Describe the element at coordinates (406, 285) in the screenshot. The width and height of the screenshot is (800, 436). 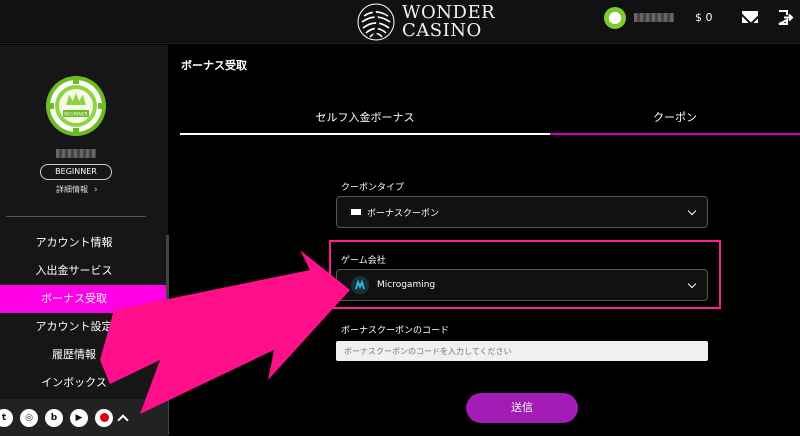
I see `game-provider-value: Microgaming` at that location.